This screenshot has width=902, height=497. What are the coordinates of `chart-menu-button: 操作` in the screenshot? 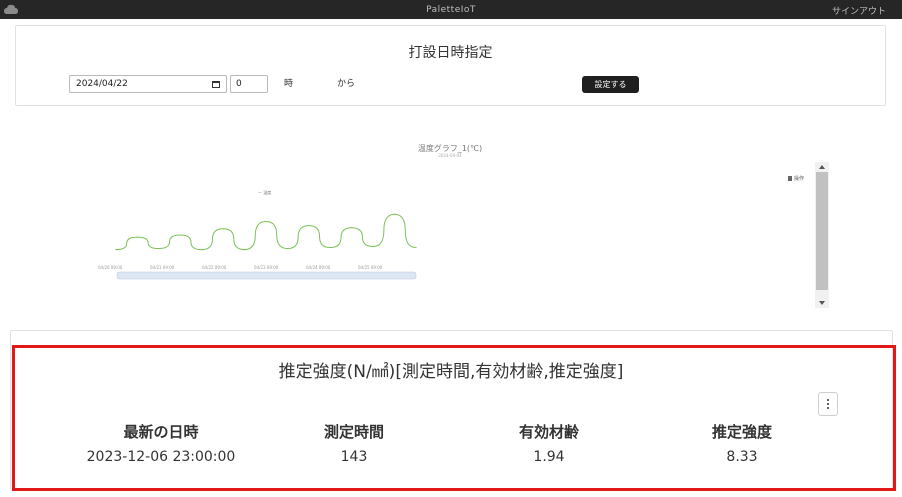 It's located at (796, 178).